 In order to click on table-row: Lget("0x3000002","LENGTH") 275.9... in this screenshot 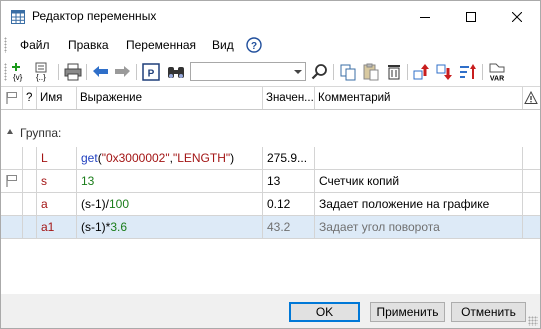, I will do `click(270, 158)`.